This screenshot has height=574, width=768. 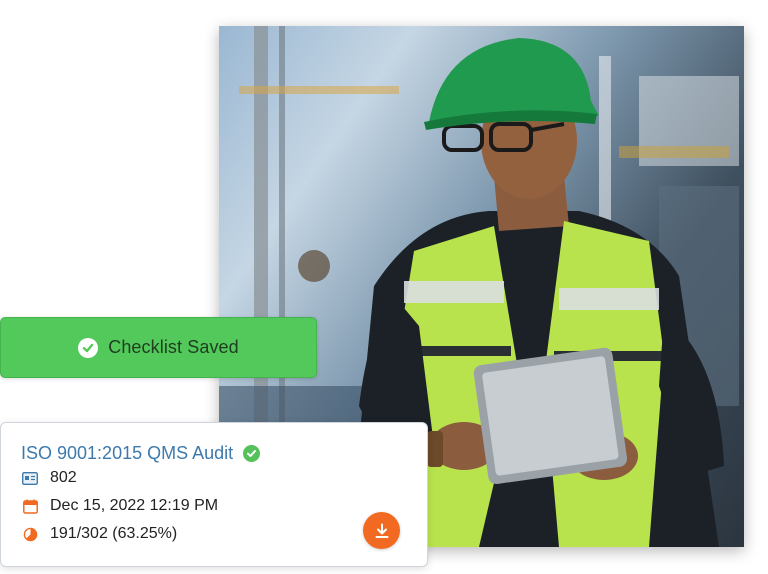 I want to click on id-card-icon, so click(x=30, y=478).